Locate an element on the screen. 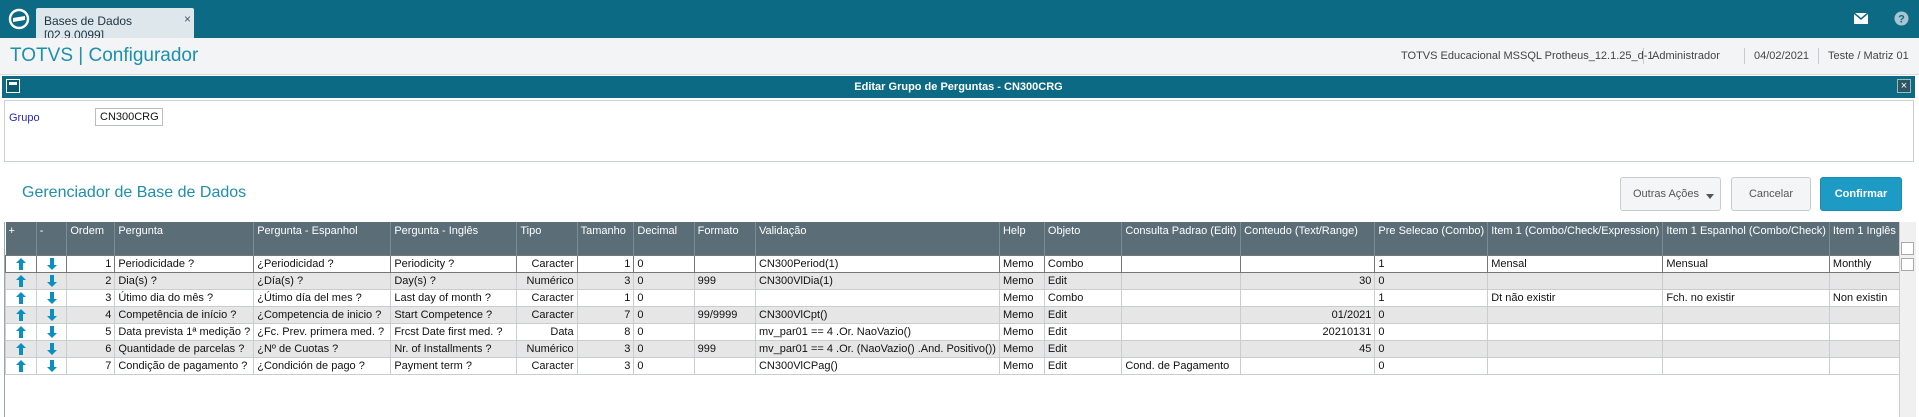 The width and height of the screenshot is (1919, 417). table-cell: 20210131 is located at coordinates (1308, 332).